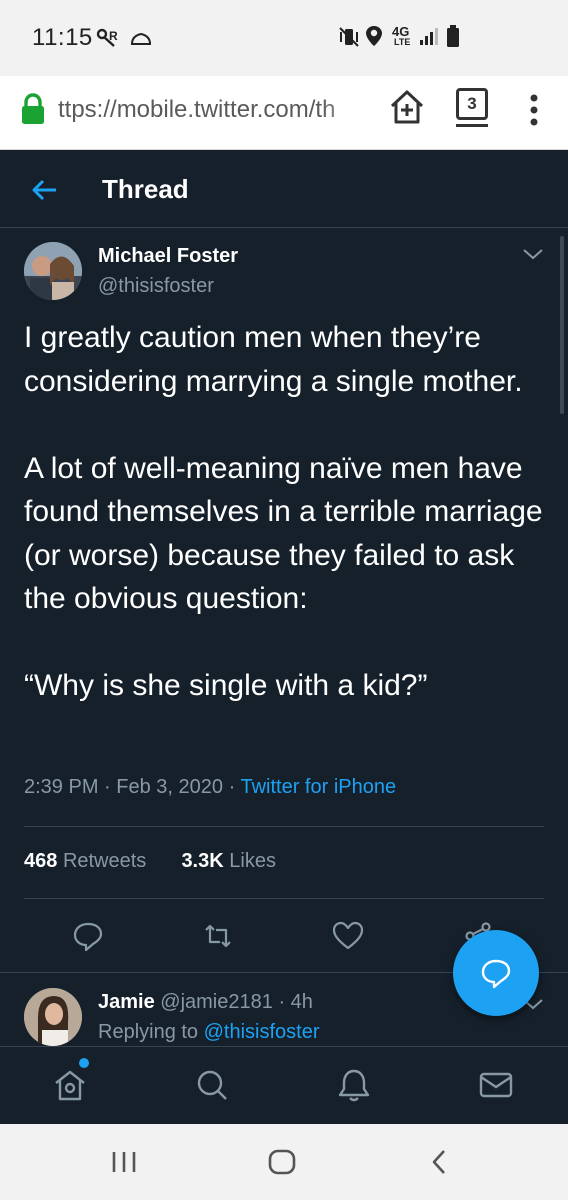 The image size is (568, 1200). What do you see at coordinates (301, 1002) in the screenshot?
I see `reply-age: 4h` at bounding box center [301, 1002].